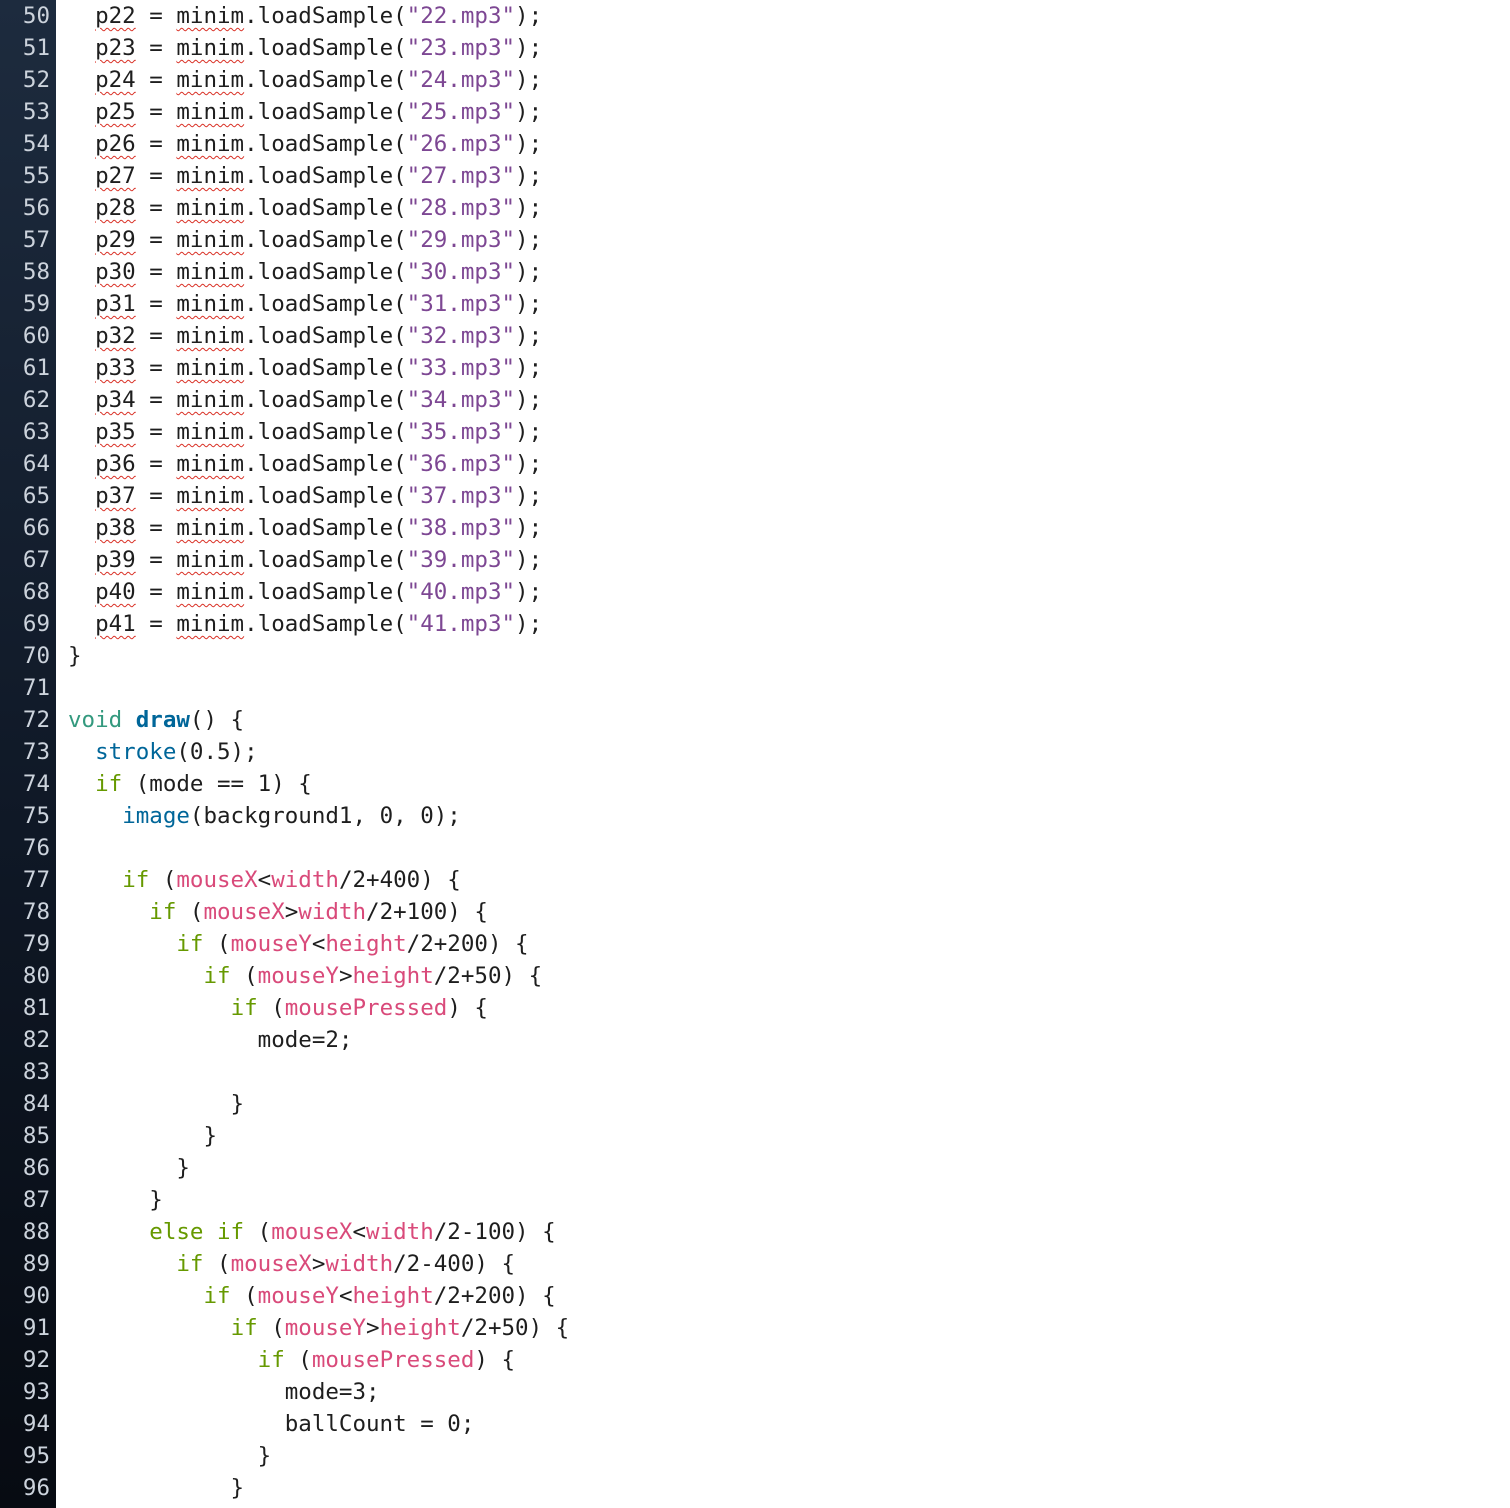 This screenshot has height=1508, width=1510. Describe the element at coordinates (305, 560) in the screenshot. I see `code-text: p39 = minim.loadSample("39.mp3");` at that location.